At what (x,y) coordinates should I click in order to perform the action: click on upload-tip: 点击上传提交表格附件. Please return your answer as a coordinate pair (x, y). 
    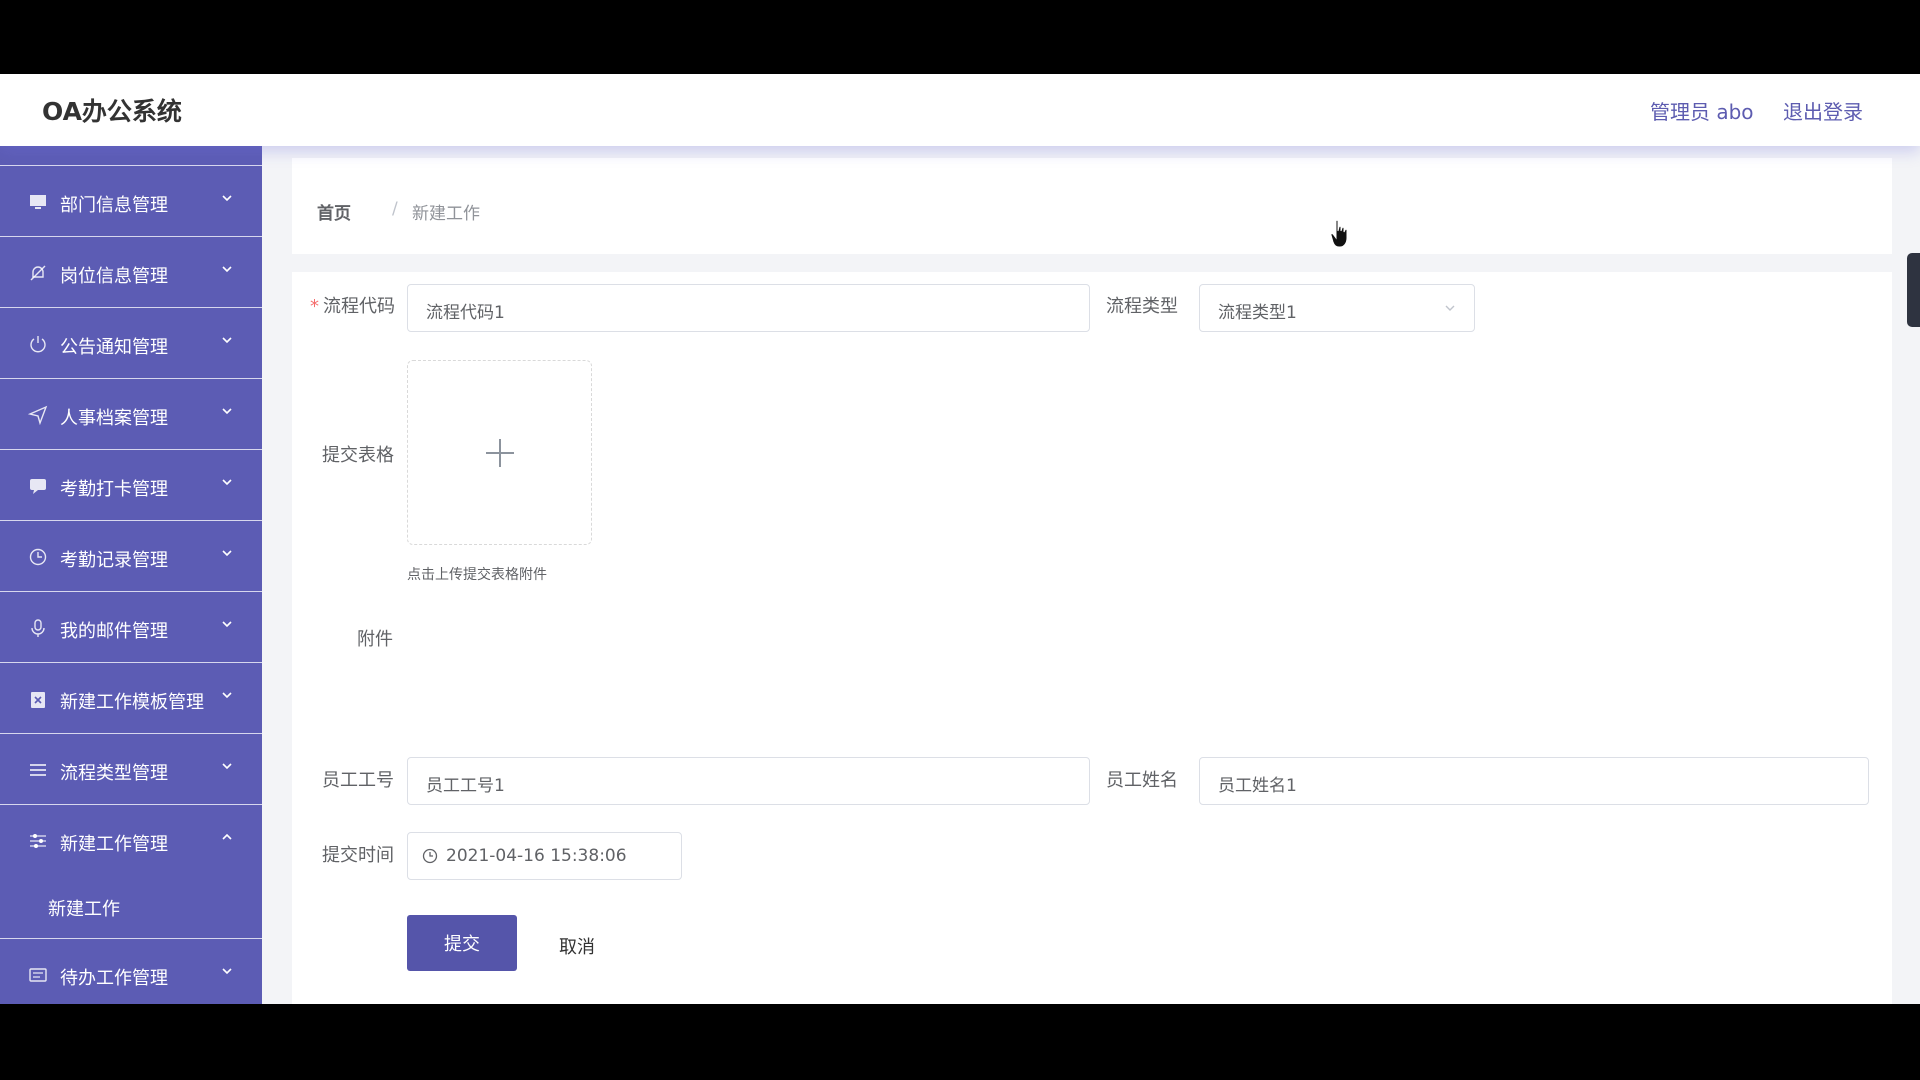
    Looking at the image, I should click on (477, 575).